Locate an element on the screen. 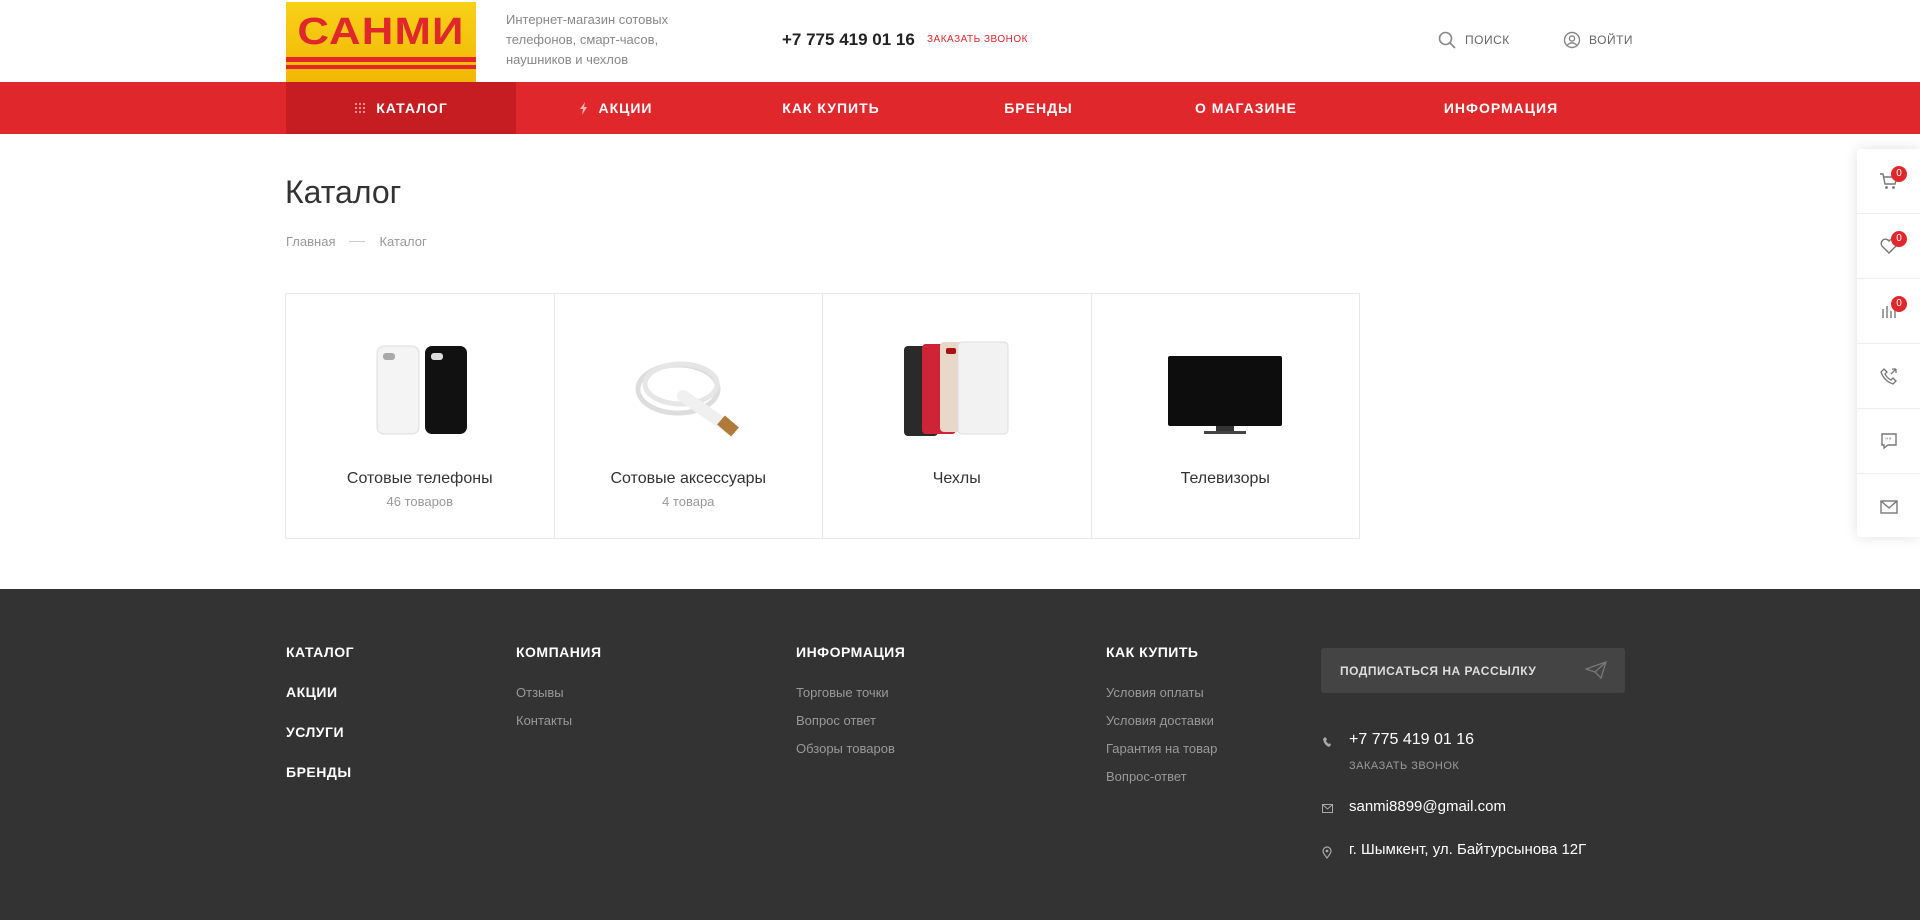  subscribe-button: ПОДПИСАТЬСЯ НА РАССЫЛКУ is located at coordinates (1473, 670).